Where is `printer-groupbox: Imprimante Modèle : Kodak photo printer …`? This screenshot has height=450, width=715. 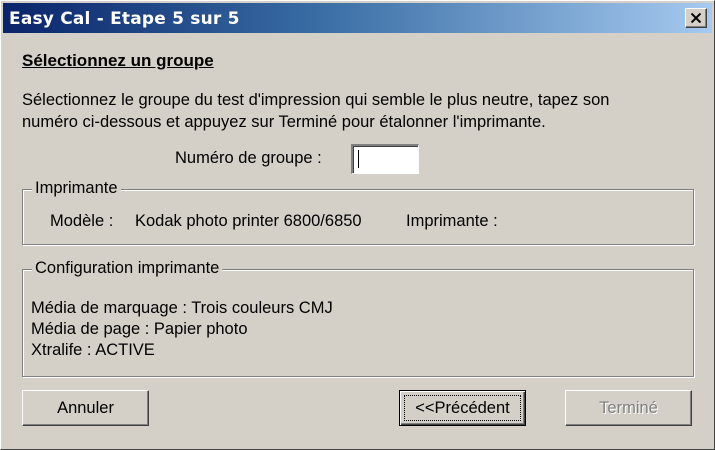 printer-groupbox: Imprimante Modèle : Kodak photo printer … is located at coordinates (358, 212).